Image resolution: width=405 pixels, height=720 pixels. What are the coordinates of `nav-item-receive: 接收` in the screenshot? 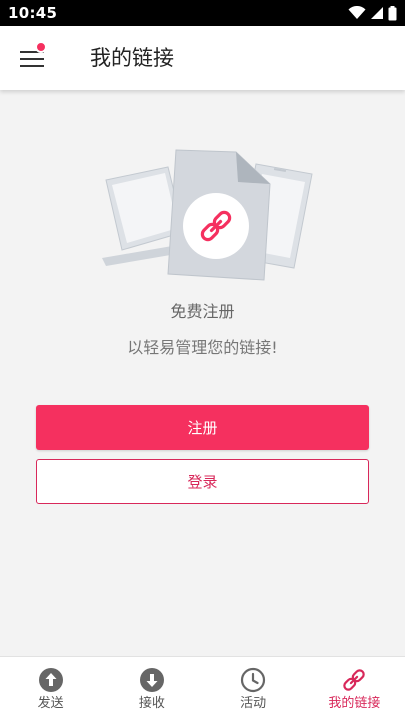 It's located at (151, 688).